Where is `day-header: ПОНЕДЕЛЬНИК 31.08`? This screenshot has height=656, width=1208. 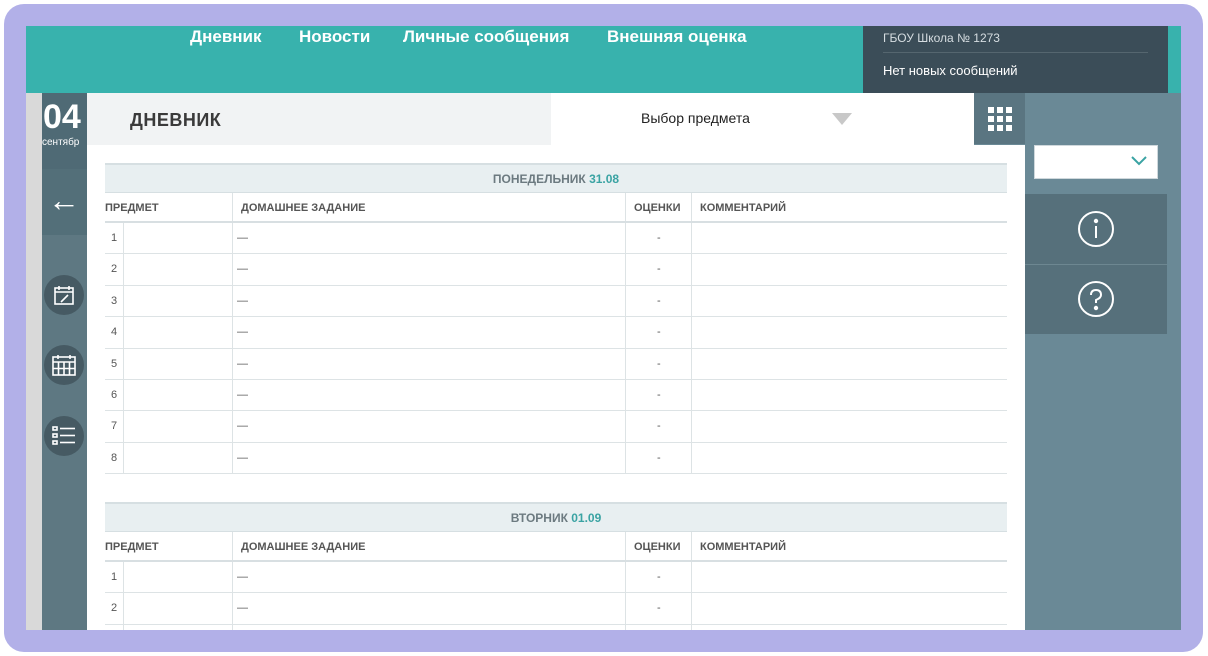
day-header: ПОНЕДЕЛЬНИК 31.08 is located at coordinates (556, 178).